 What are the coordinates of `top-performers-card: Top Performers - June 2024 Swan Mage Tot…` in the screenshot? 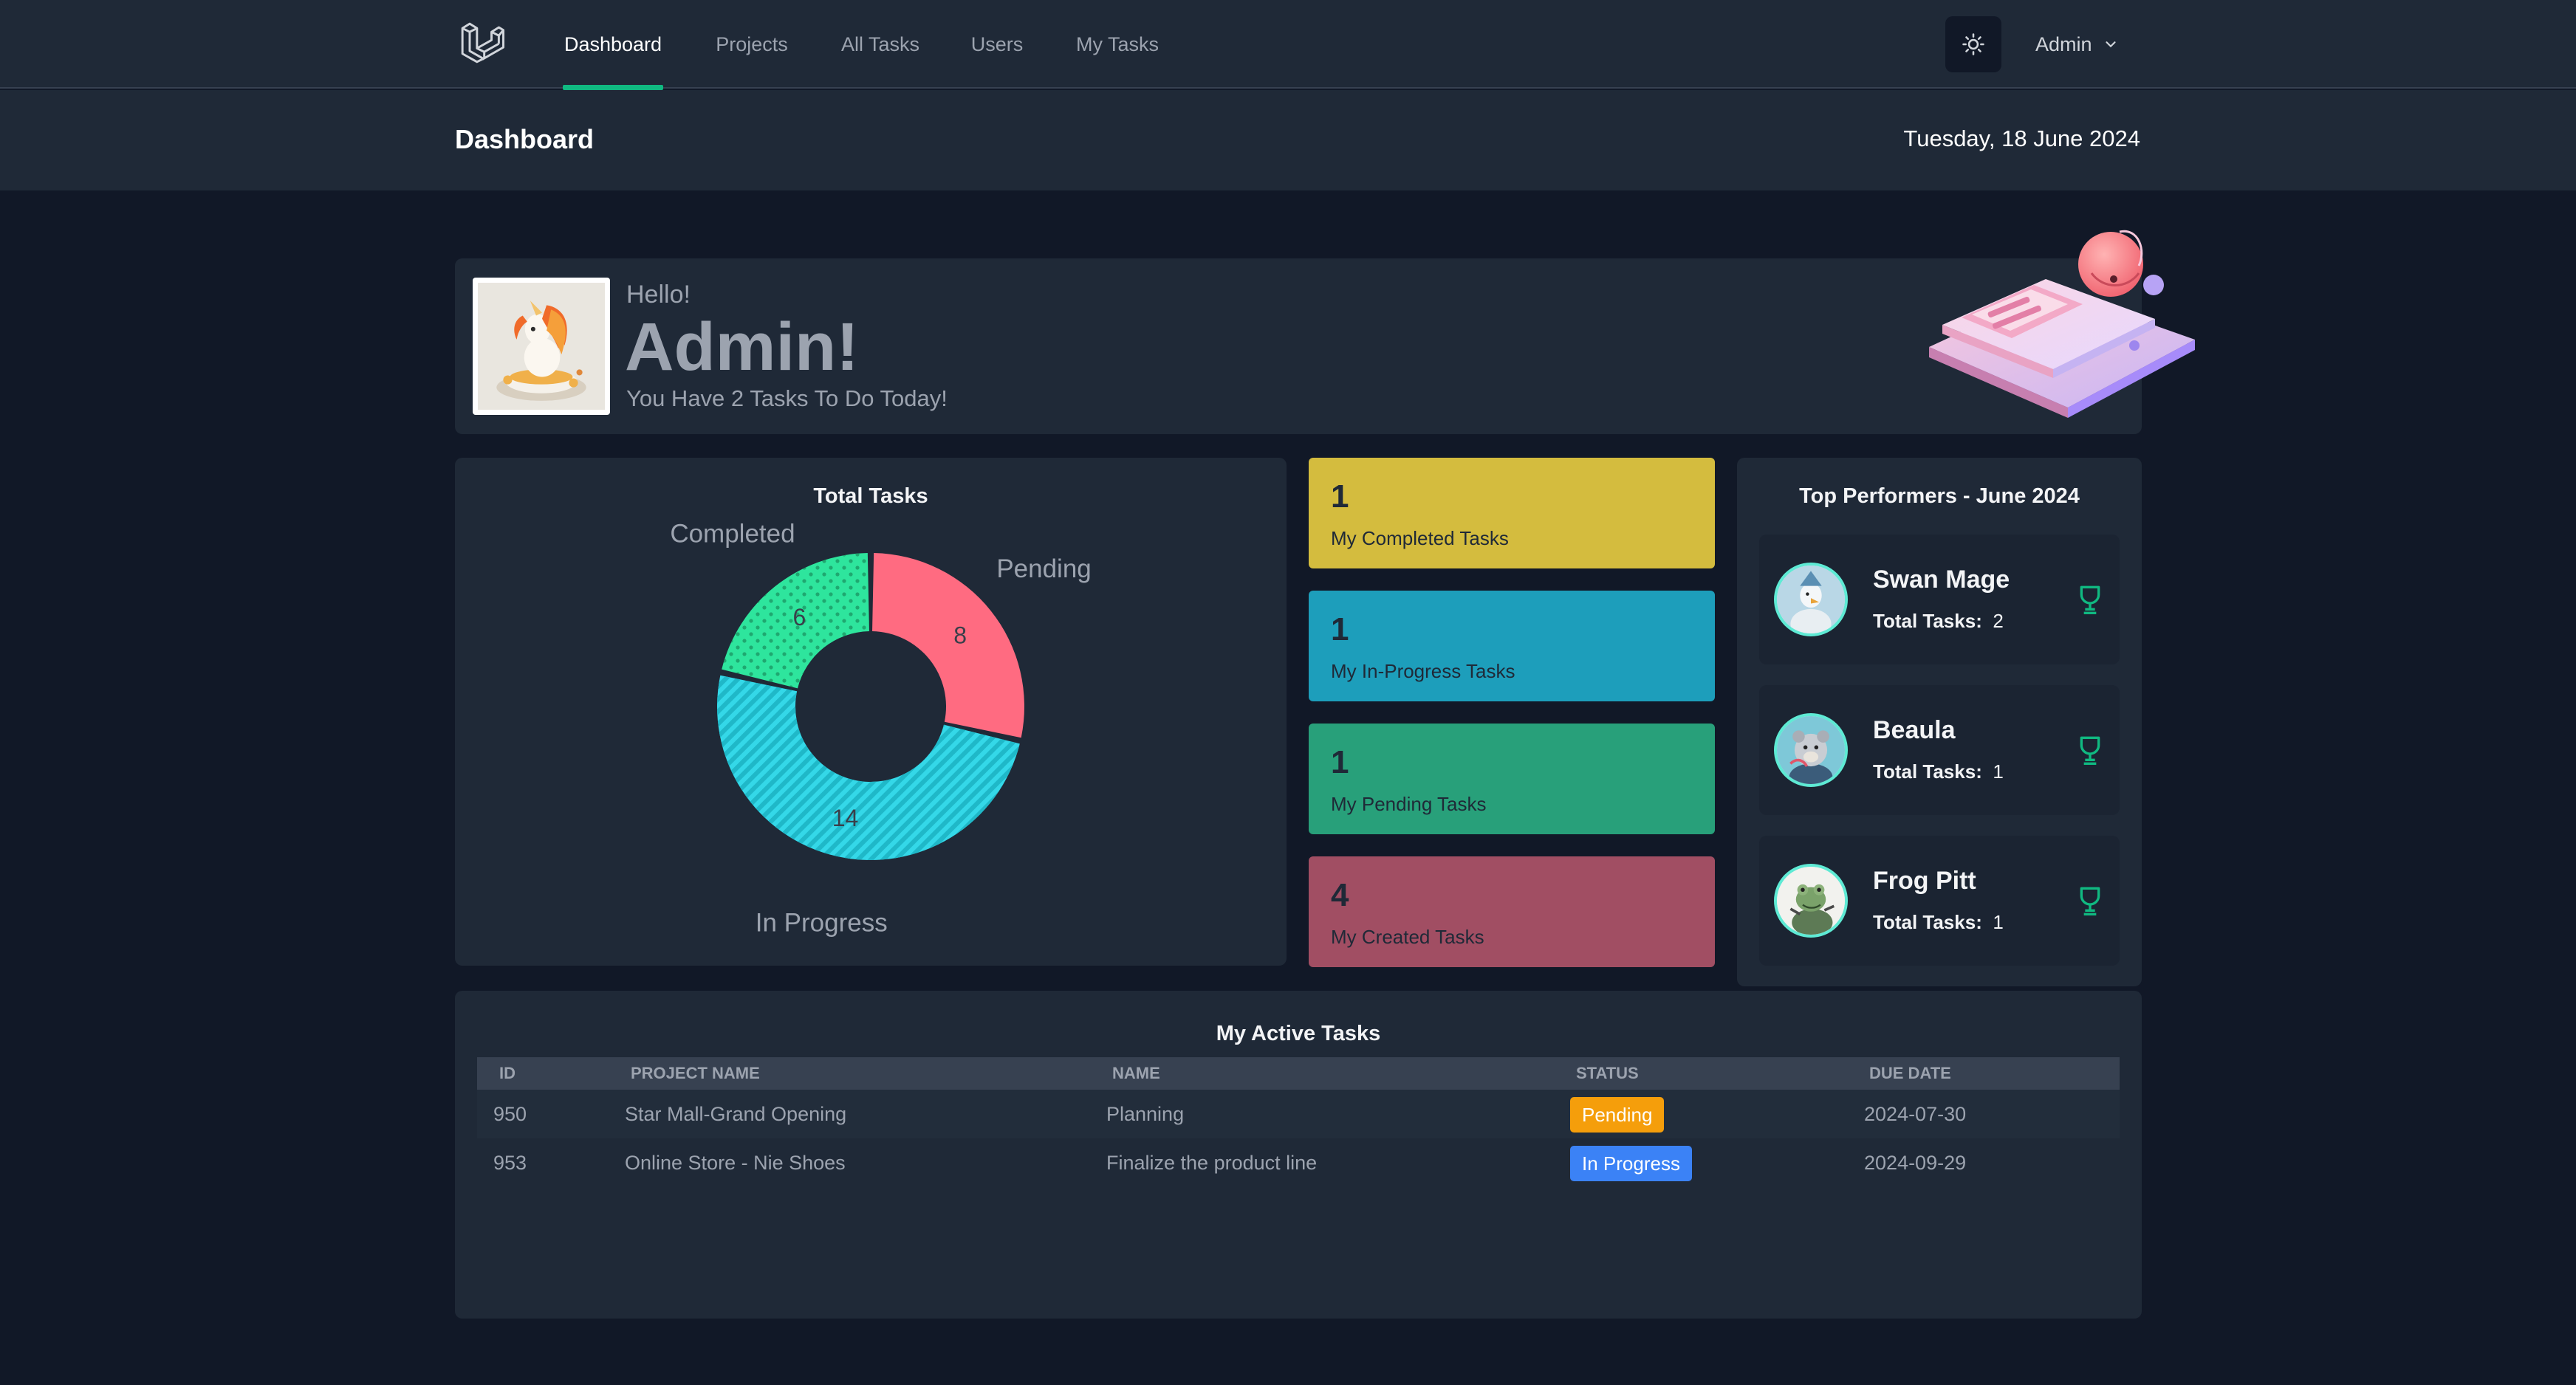 It's located at (1939, 722).